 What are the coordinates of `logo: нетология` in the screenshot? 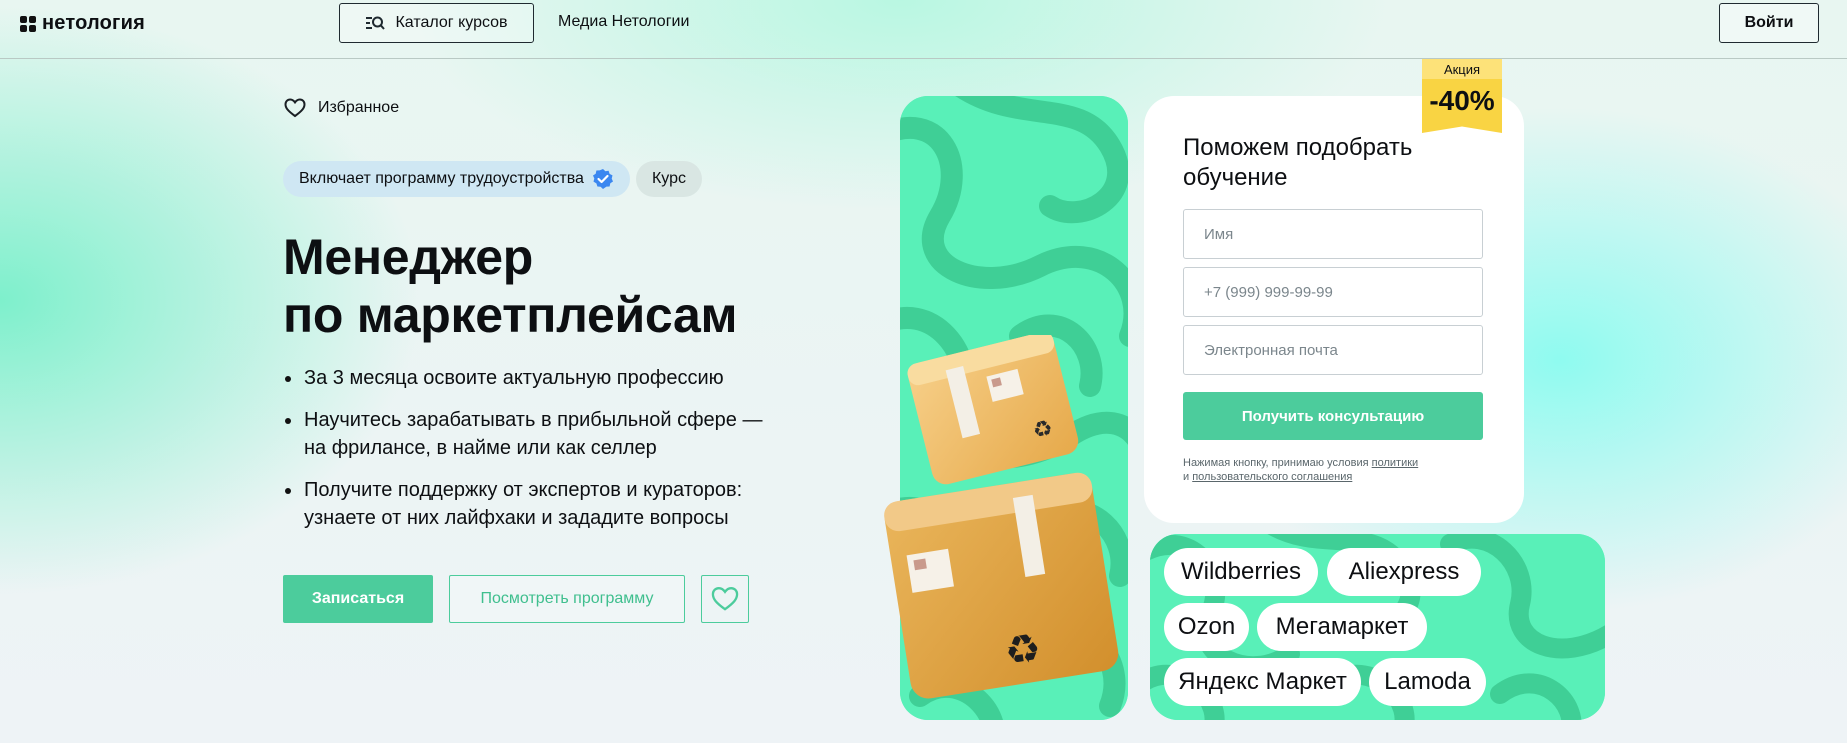 It's located at (82, 23).